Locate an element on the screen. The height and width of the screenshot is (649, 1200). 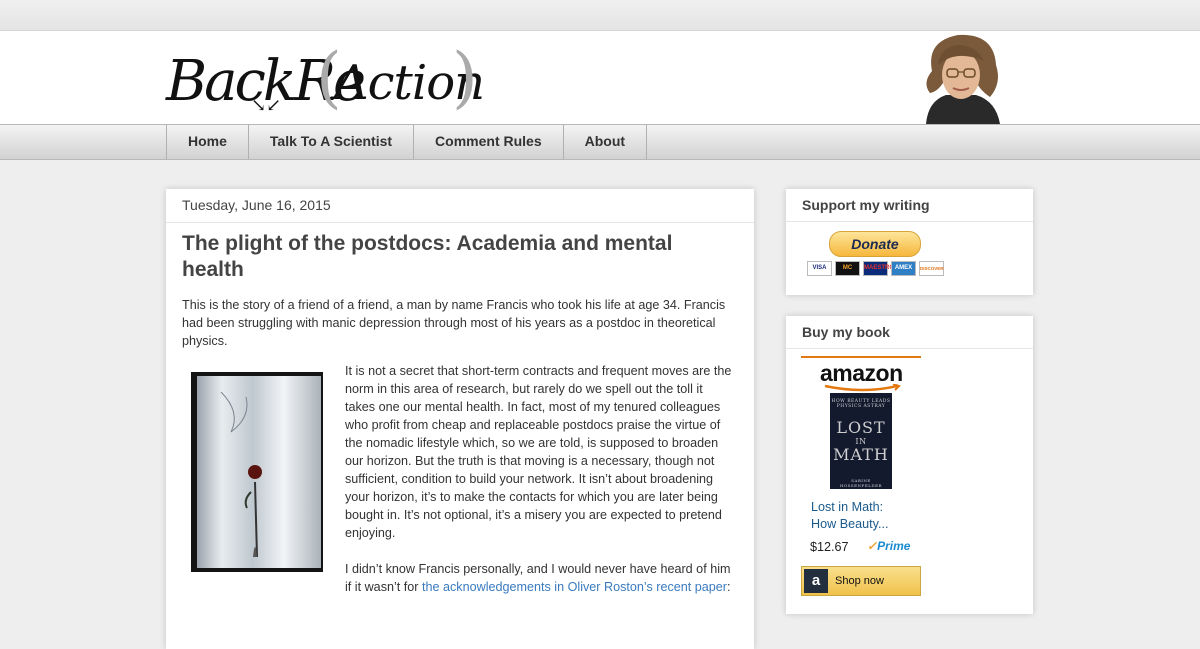
maestro-card-icon: MAESTRO is located at coordinates (878, 268).